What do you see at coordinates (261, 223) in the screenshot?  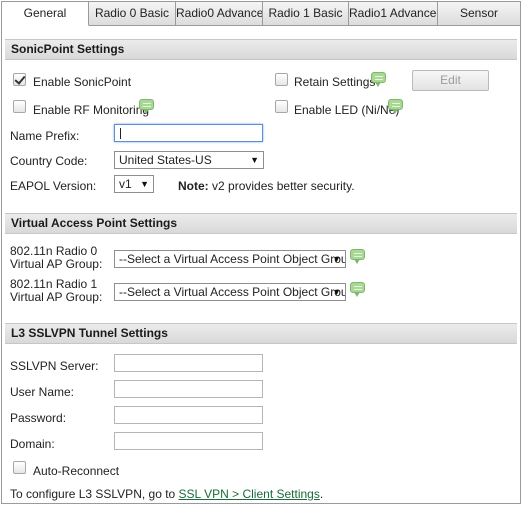 I see `section-header-vap: Virtual Access Point Settings` at bounding box center [261, 223].